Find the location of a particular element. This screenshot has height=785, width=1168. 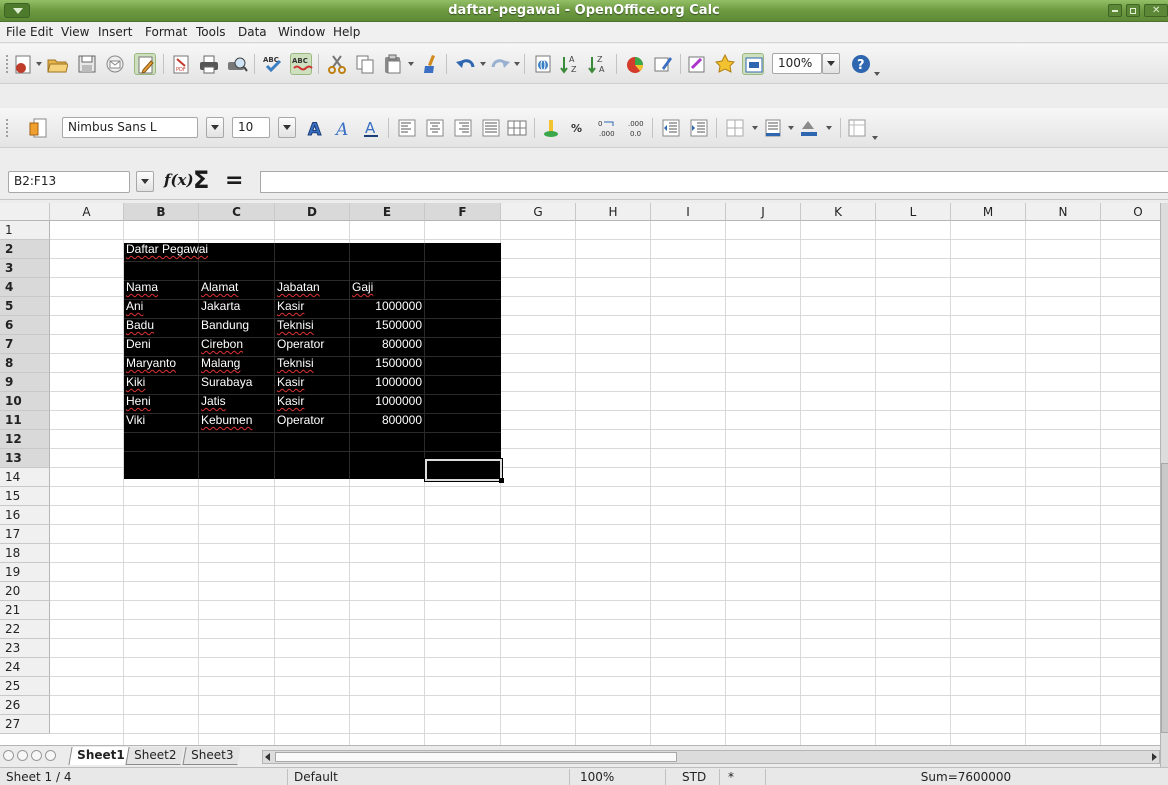

vertical-scrollbar is located at coordinates (1164, 485).